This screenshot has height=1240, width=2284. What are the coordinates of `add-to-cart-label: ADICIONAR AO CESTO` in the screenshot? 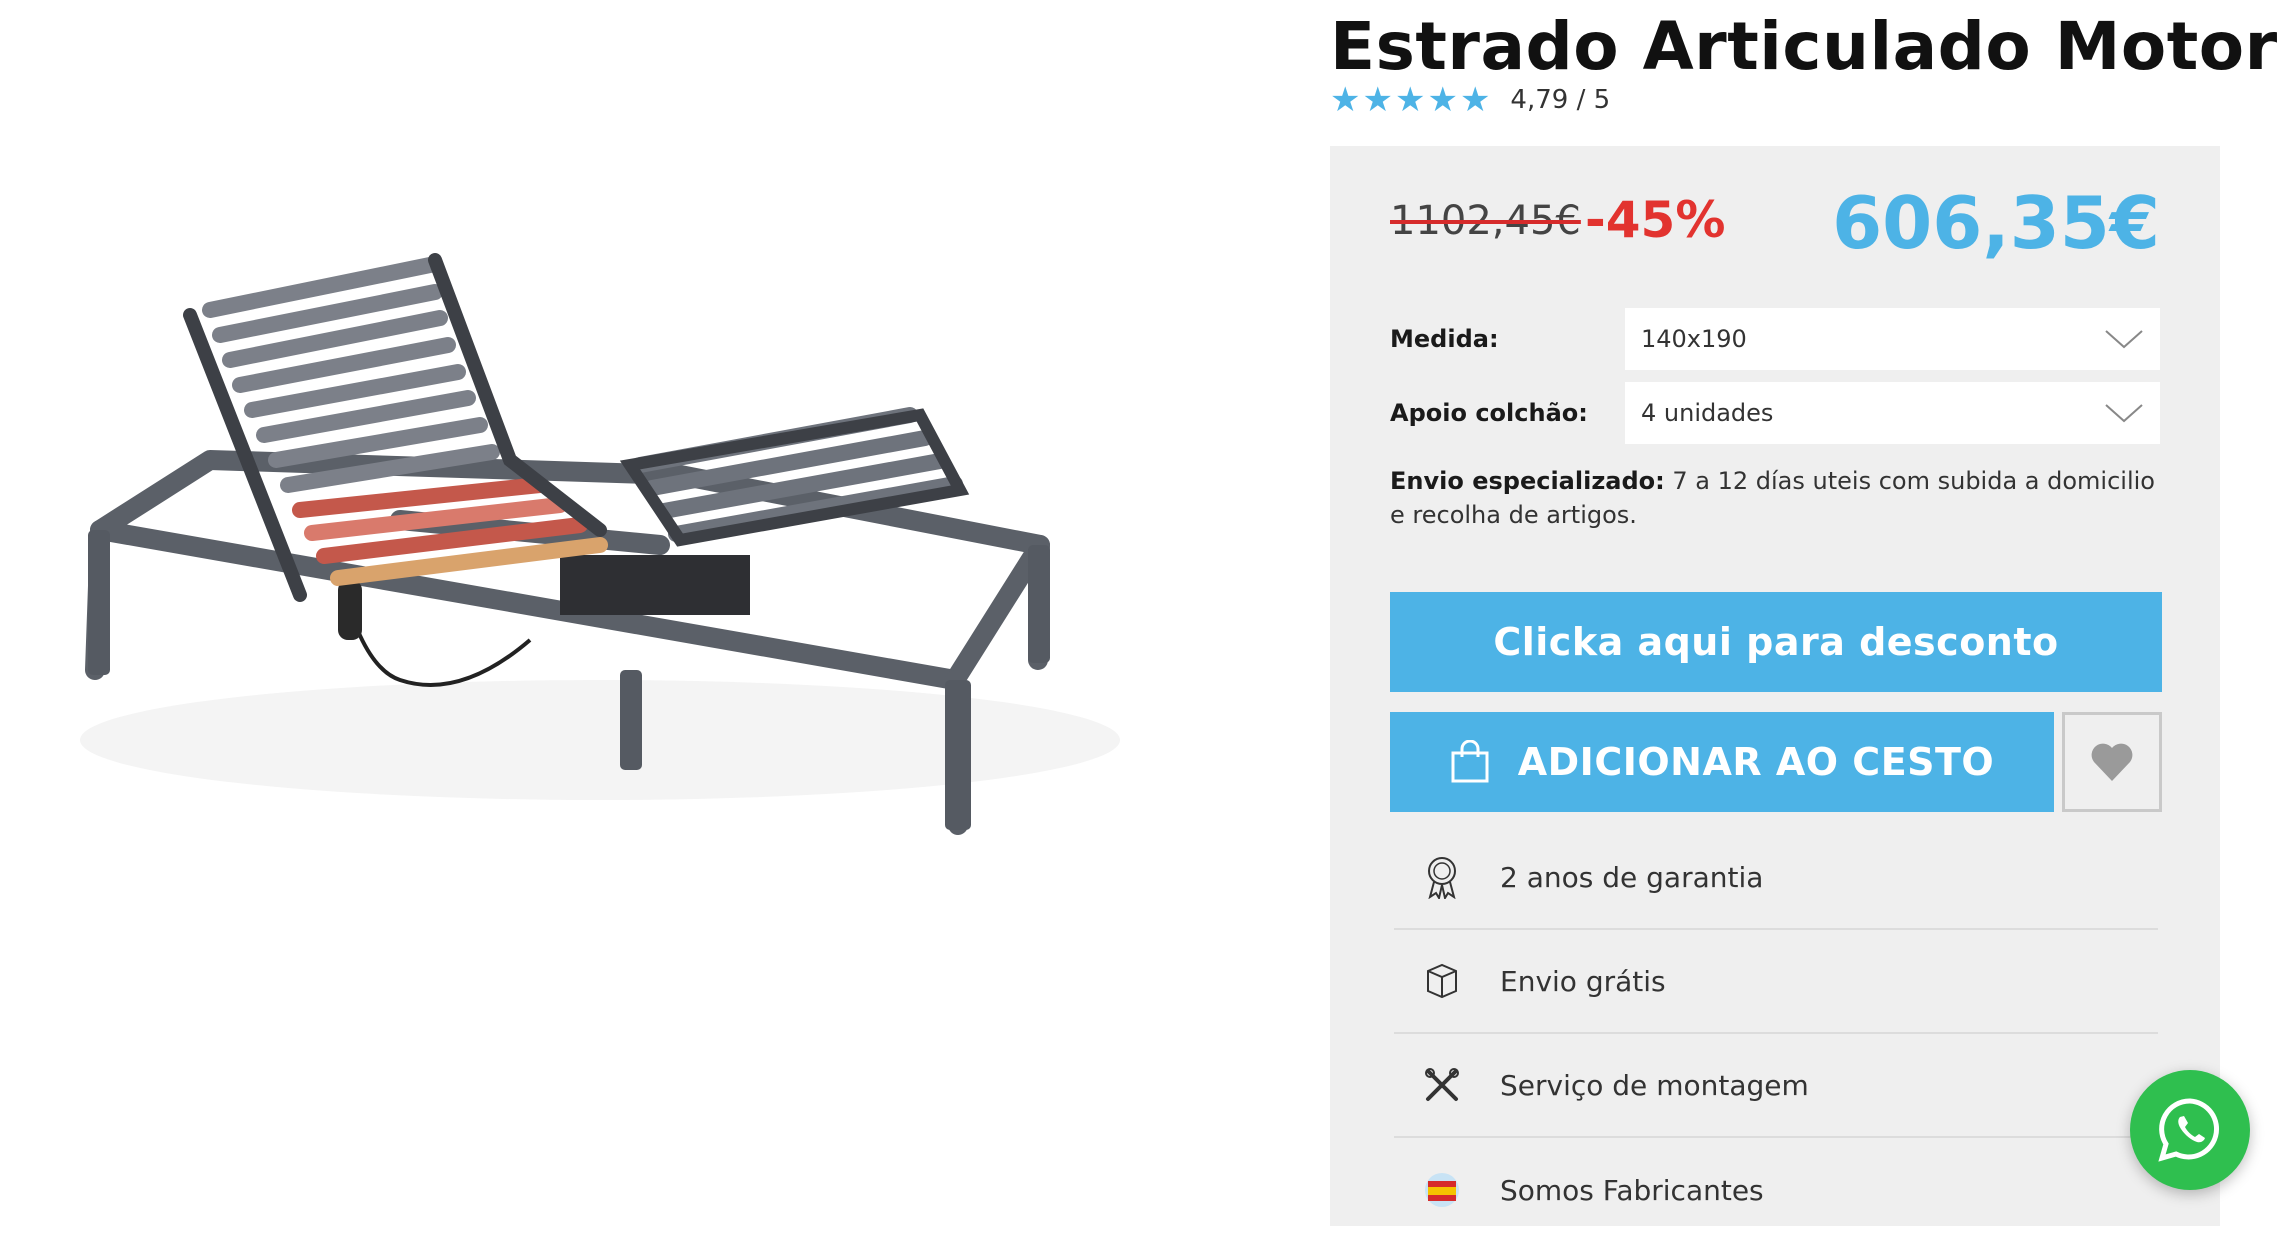 It's located at (1756, 762).